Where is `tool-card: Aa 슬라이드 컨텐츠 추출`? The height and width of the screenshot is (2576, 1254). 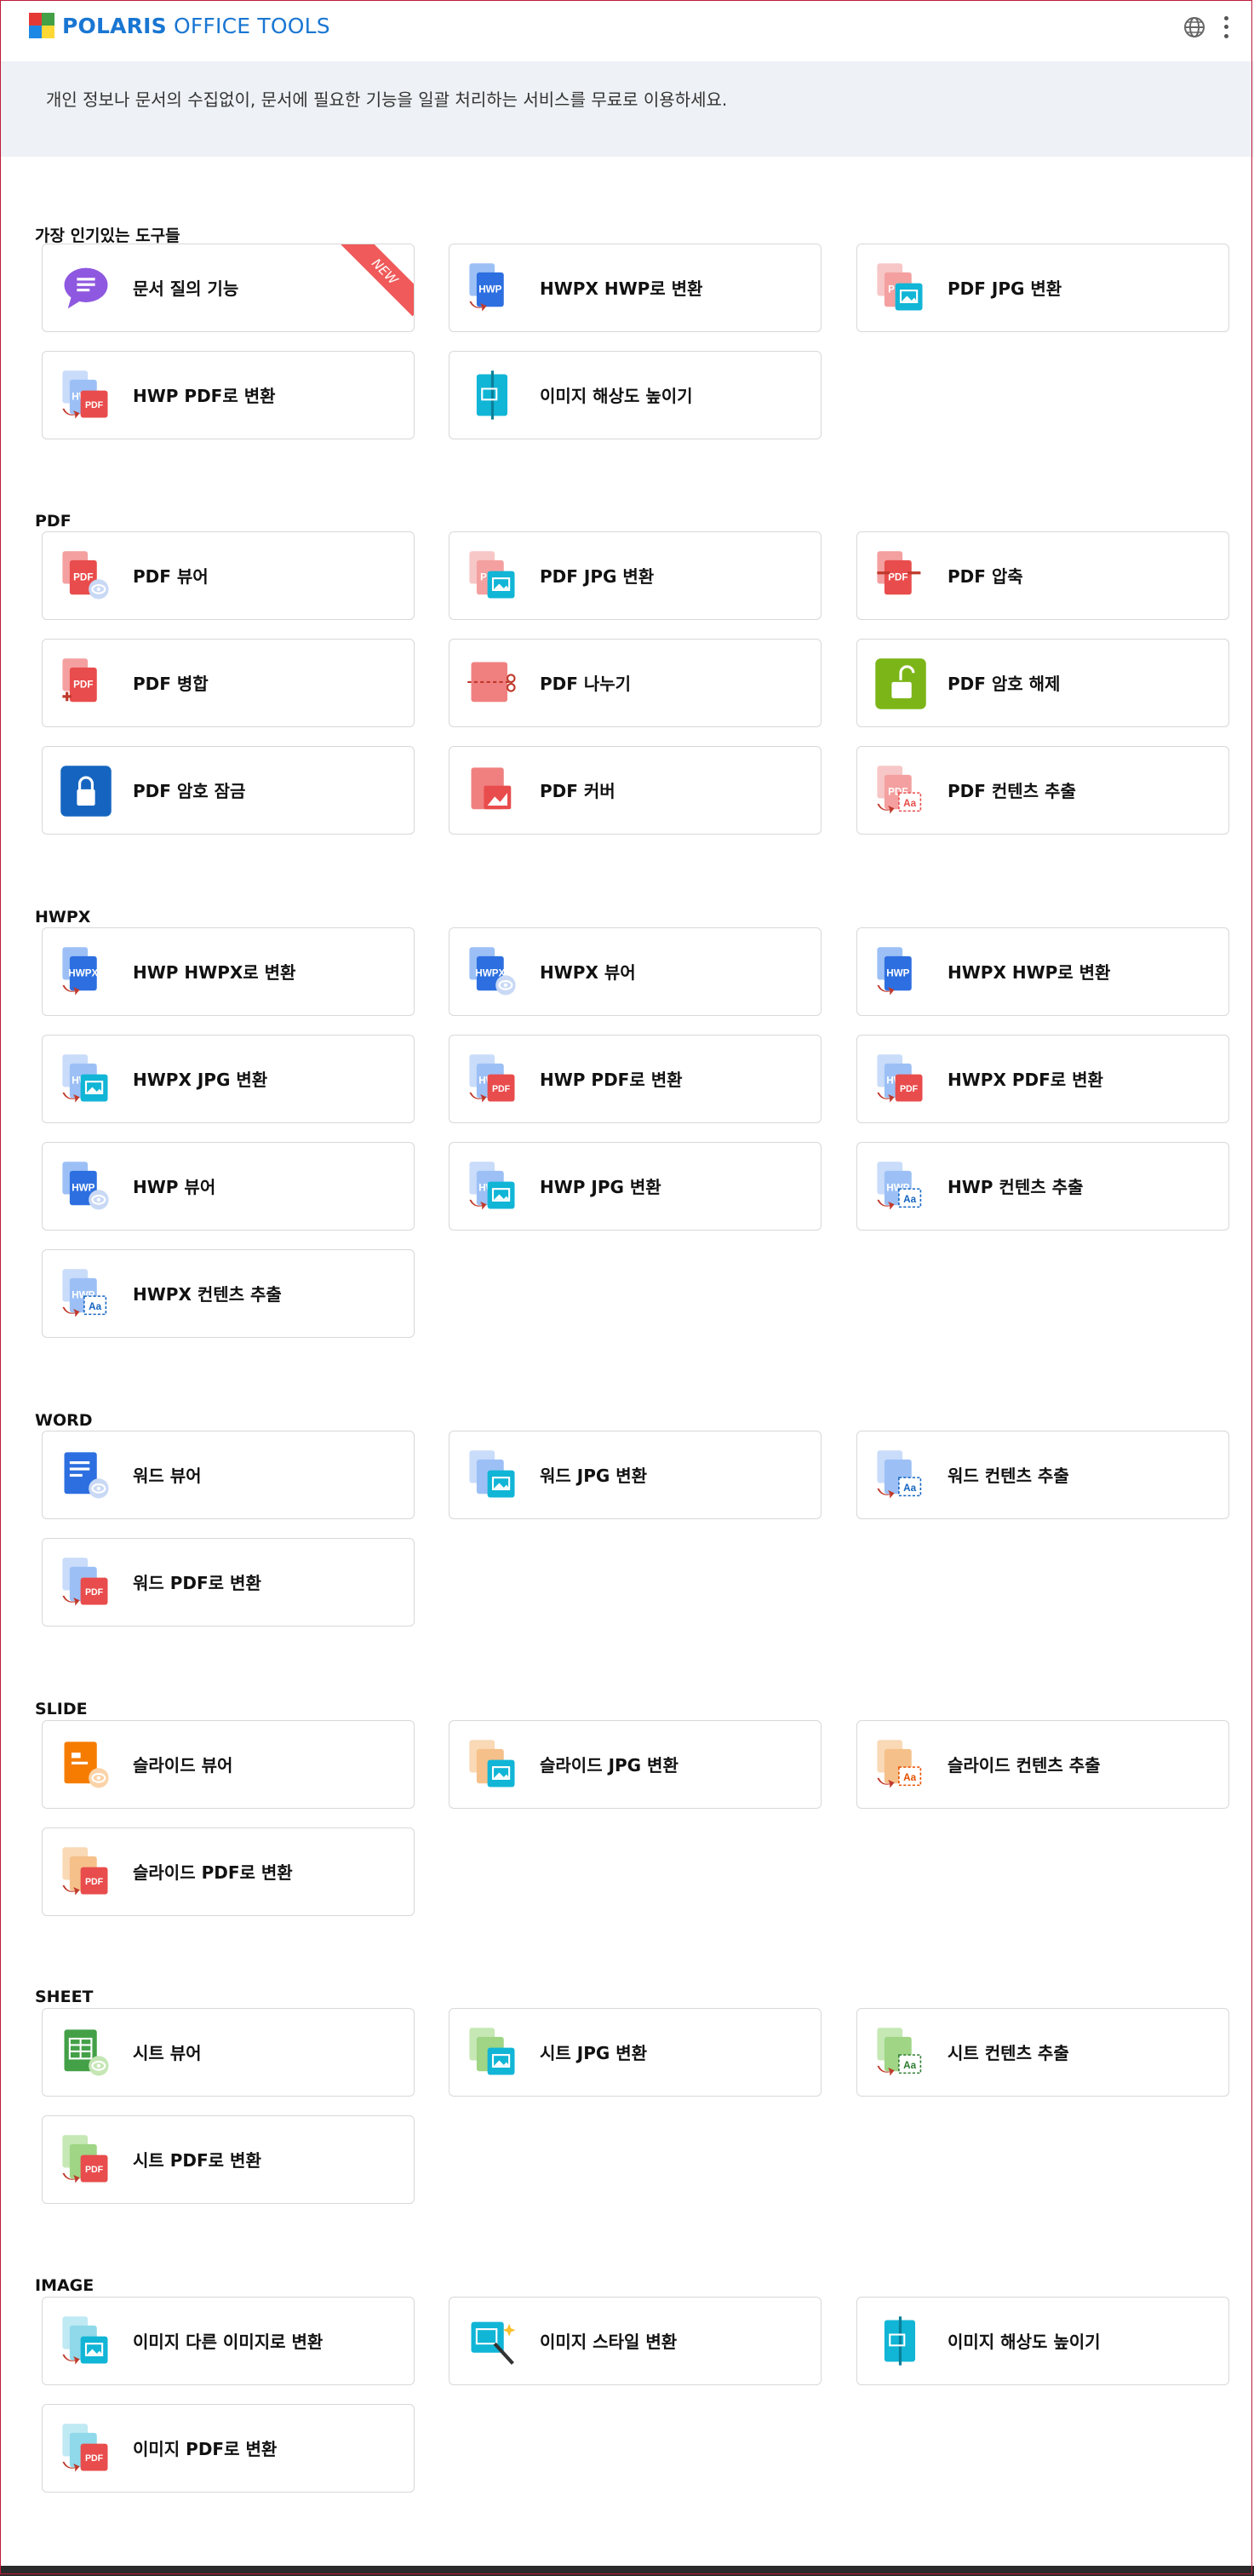
tool-card: Aa 슬라이드 컨텐츠 추출 is located at coordinates (1043, 1764).